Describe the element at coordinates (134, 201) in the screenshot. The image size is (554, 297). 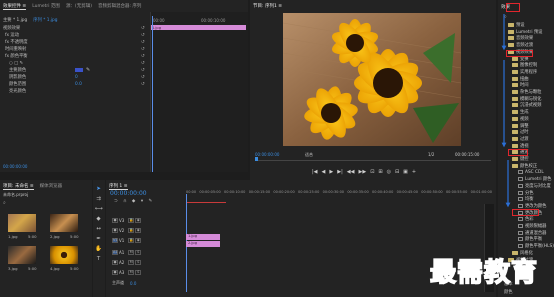
I see `timeline-tool-icons: ⊃ ∩ ◆ ▾ ✎` at that location.